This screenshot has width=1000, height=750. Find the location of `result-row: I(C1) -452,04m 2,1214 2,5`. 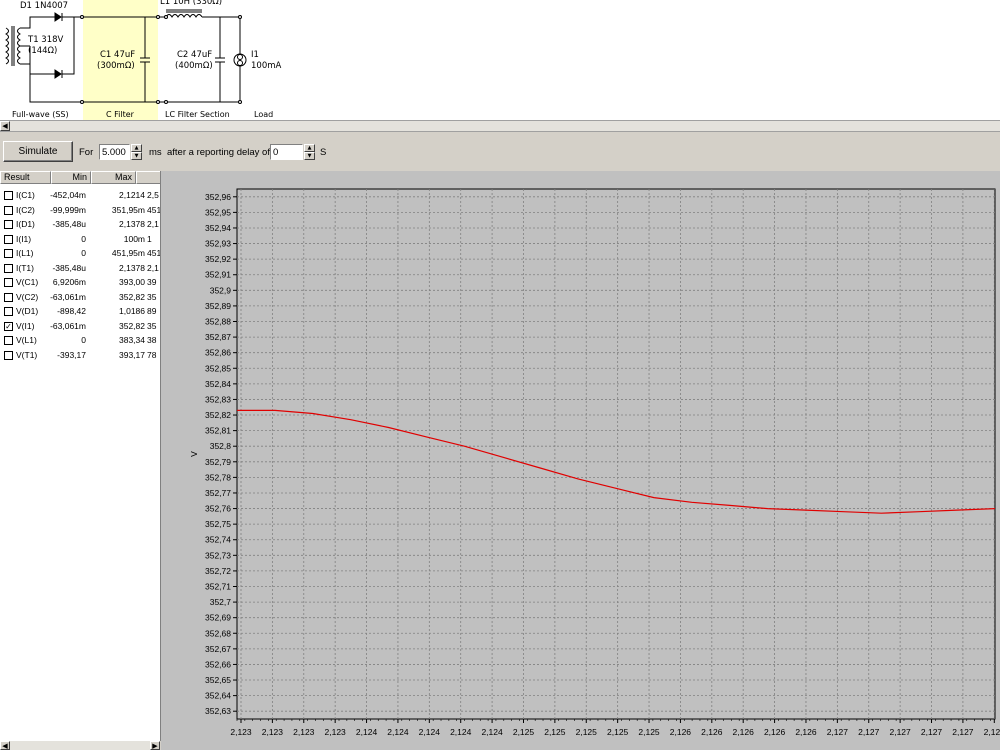

result-row: I(C1) -452,04m 2,1214 2,5 is located at coordinates (80, 195).